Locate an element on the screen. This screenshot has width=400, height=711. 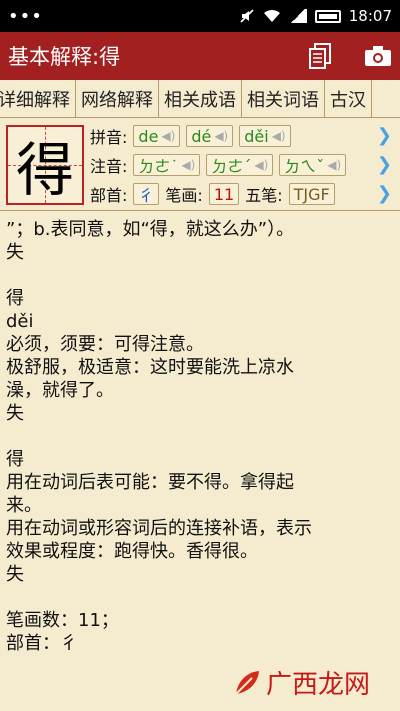
content-line: 效果或程度：跑得快。香得很。 is located at coordinates (132, 551).